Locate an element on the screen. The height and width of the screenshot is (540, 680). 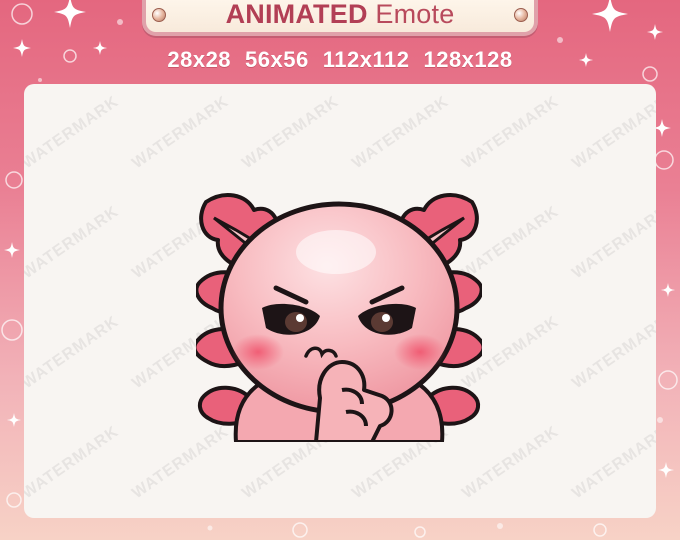
size-label: 28x28 is located at coordinates (199, 59).